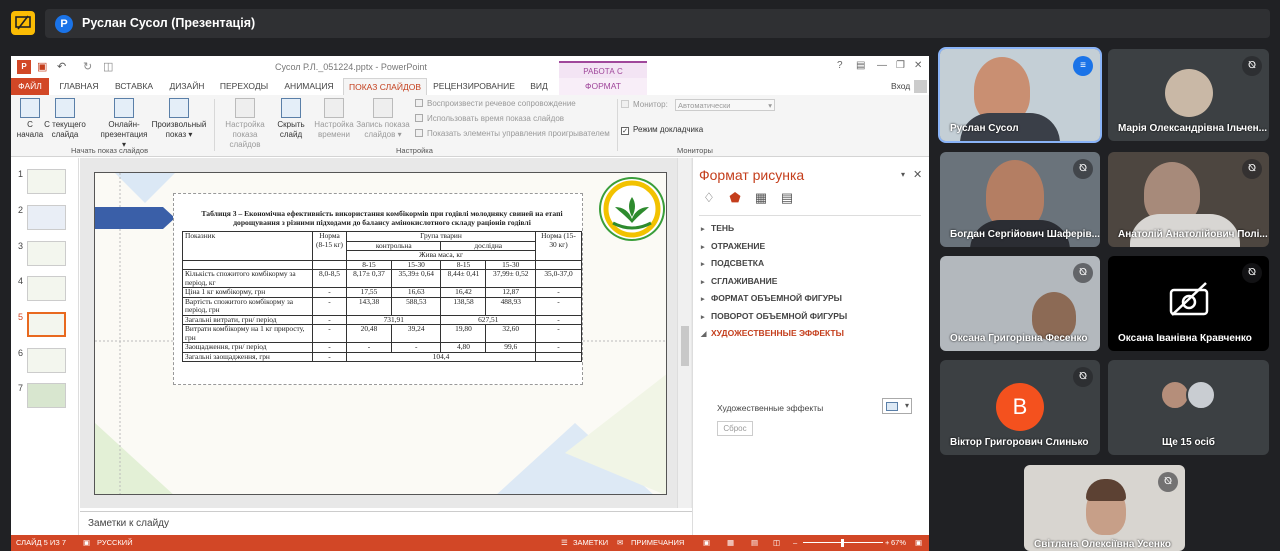 The width and height of the screenshot is (1280, 551). I want to click on hide-slide-button: Скрыть слайд, so click(291, 119).